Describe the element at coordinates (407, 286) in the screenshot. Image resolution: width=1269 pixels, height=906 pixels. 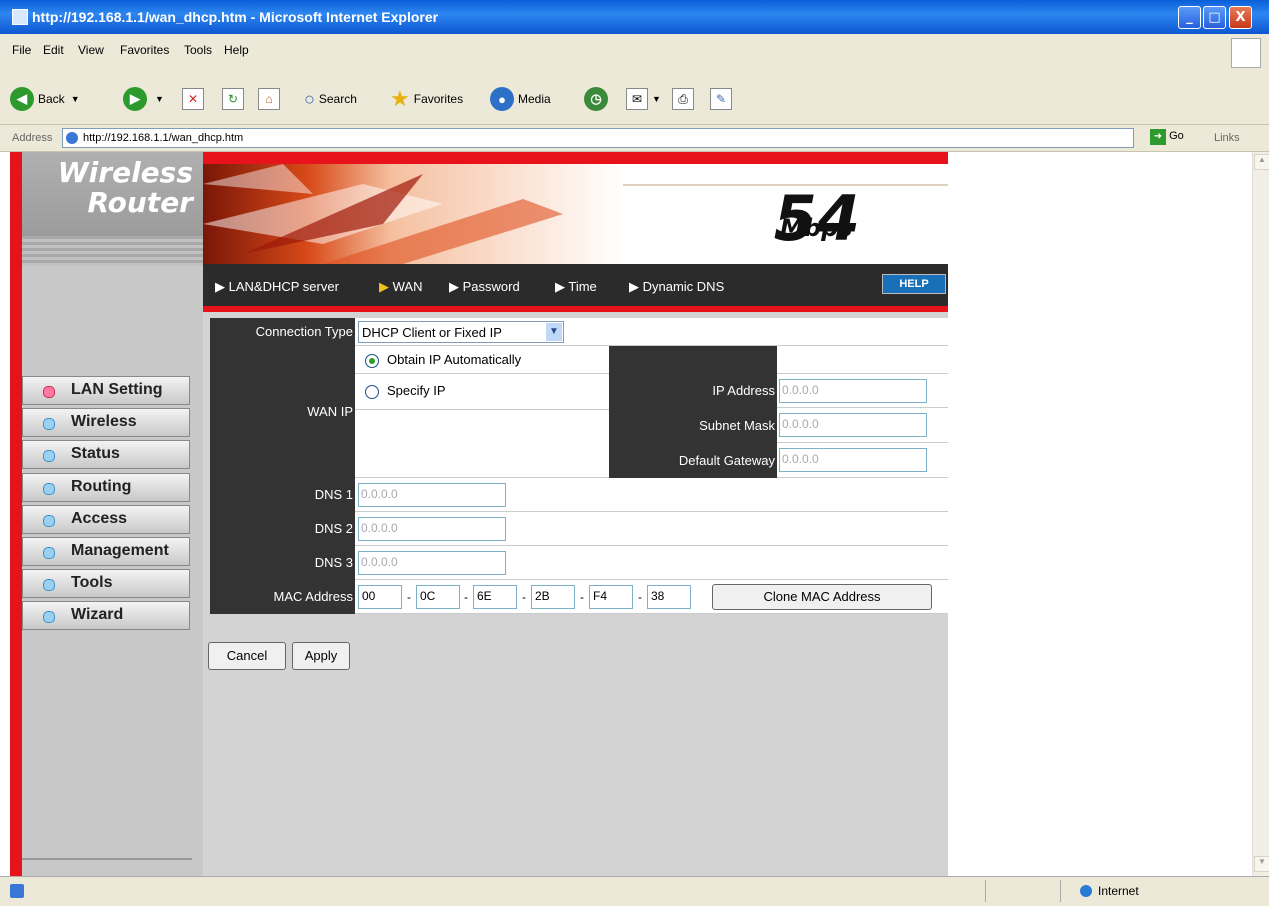
I see `topnav-label: WAN` at that location.